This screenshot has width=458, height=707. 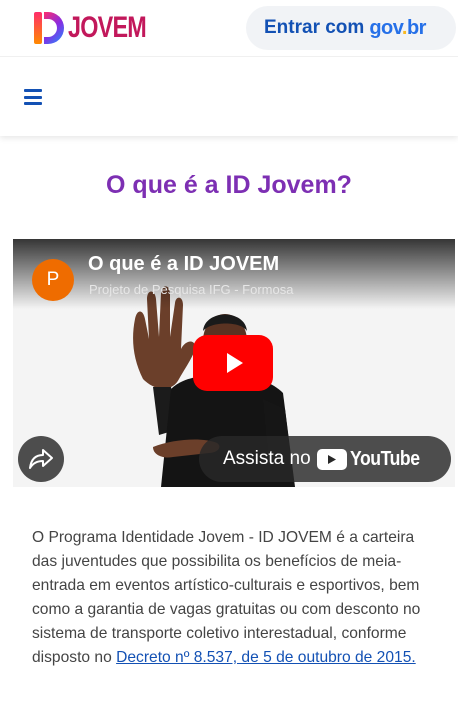 What do you see at coordinates (33, 97) in the screenshot?
I see `hamburger-menu-icon` at bounding box center [33, 97].